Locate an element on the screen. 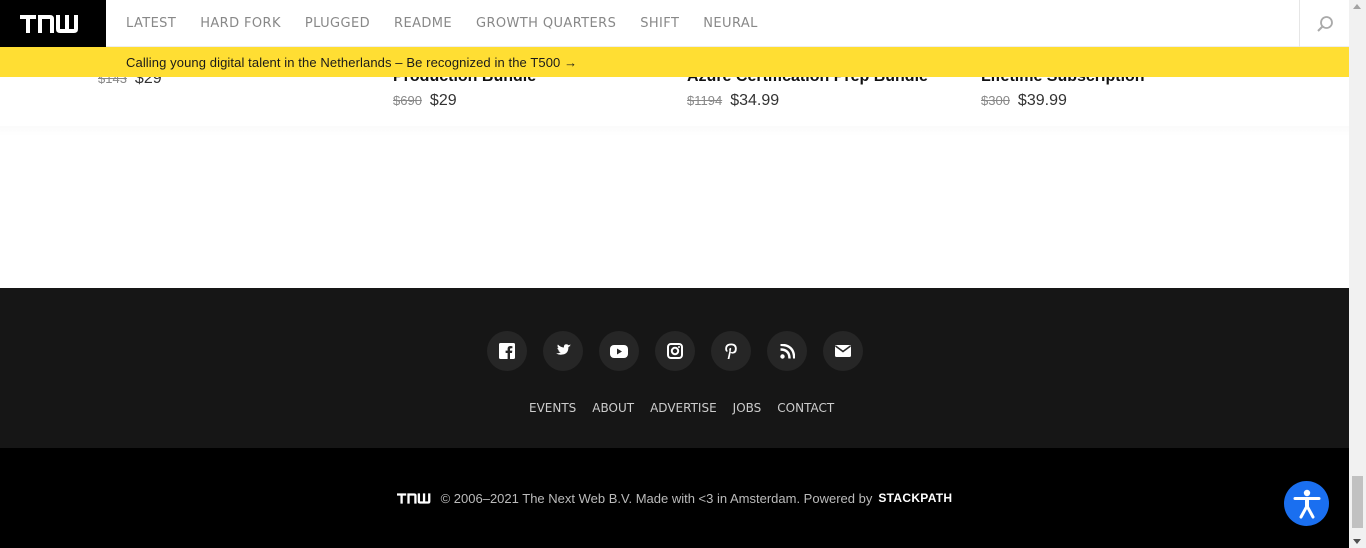  social-links is located at coordinates (675, 351).